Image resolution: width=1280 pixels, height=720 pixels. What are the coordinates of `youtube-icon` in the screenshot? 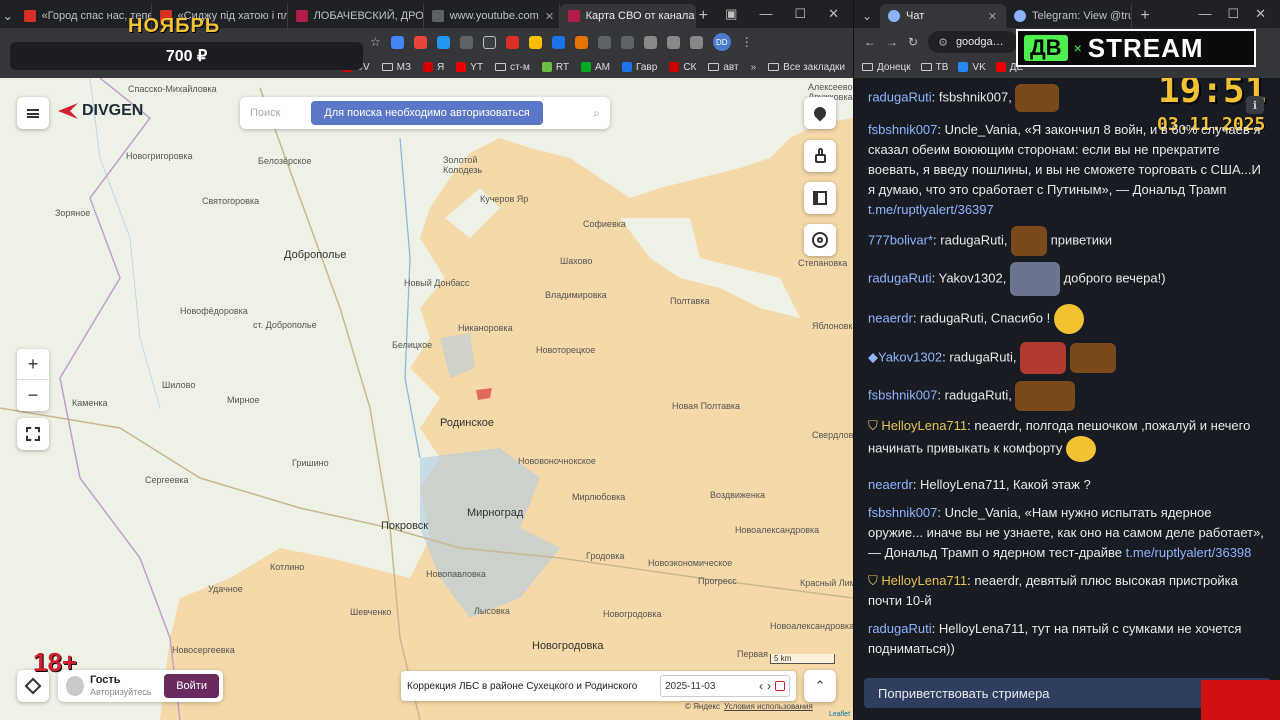 It's located at (1000, 67).